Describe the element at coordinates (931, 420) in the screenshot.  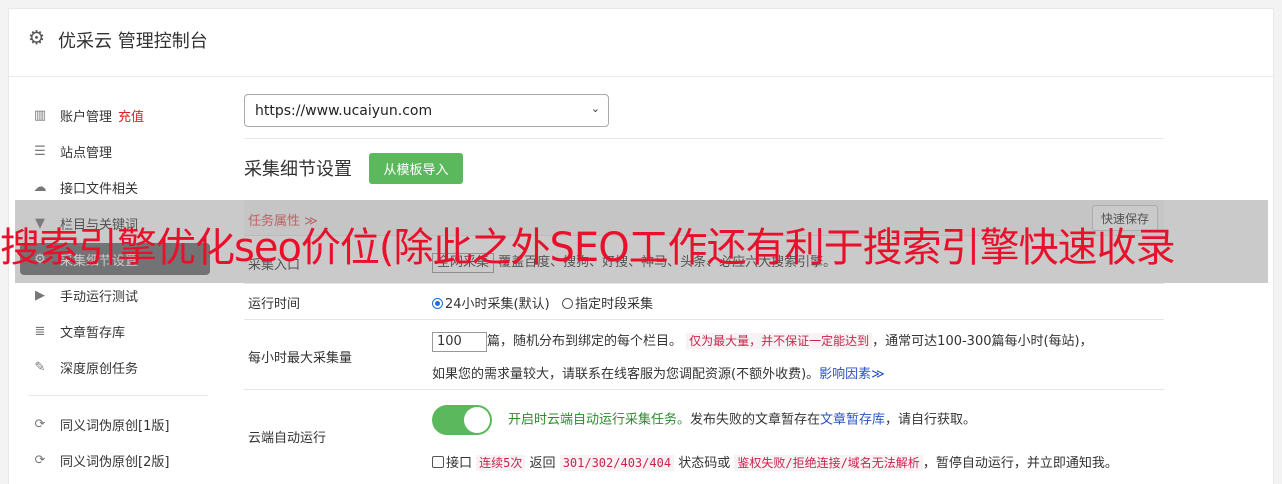
I see `row-text: ，请自行获取。` at that location.